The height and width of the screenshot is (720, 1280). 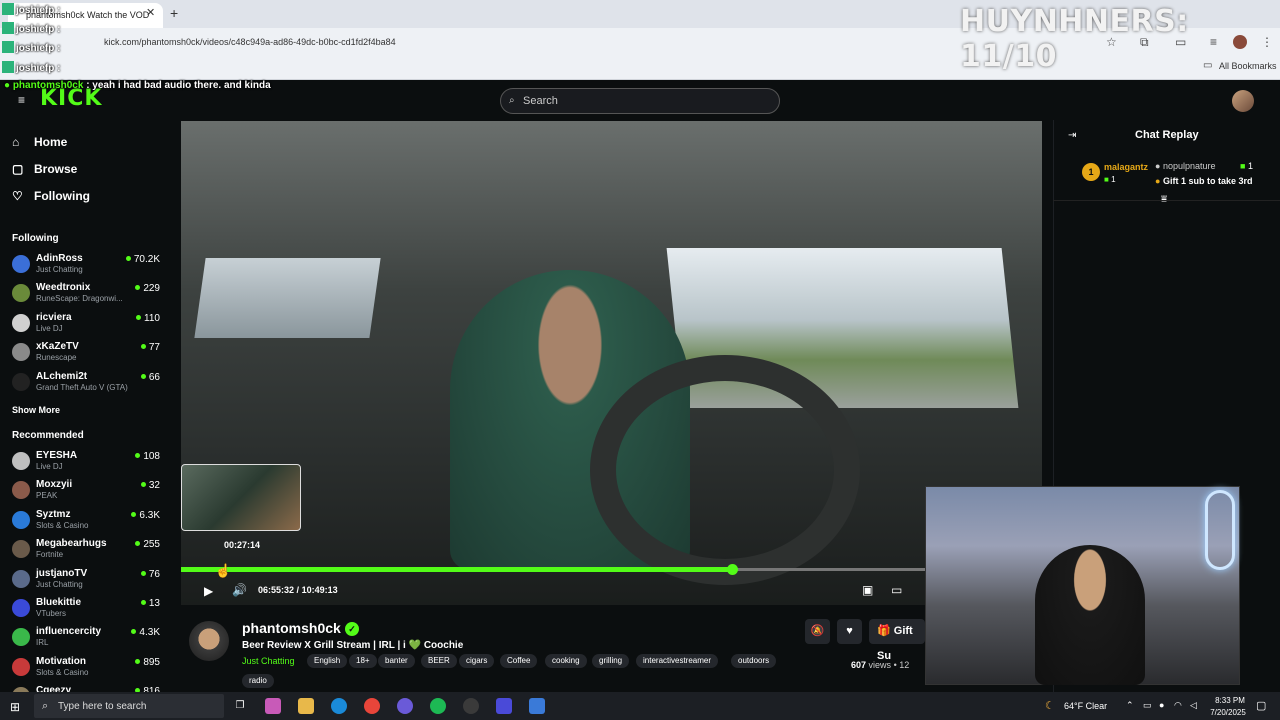 What do you see at coordinates (273, 706) in the screenshot?
I see `copilot-icon` at bounding box center [273, 706].